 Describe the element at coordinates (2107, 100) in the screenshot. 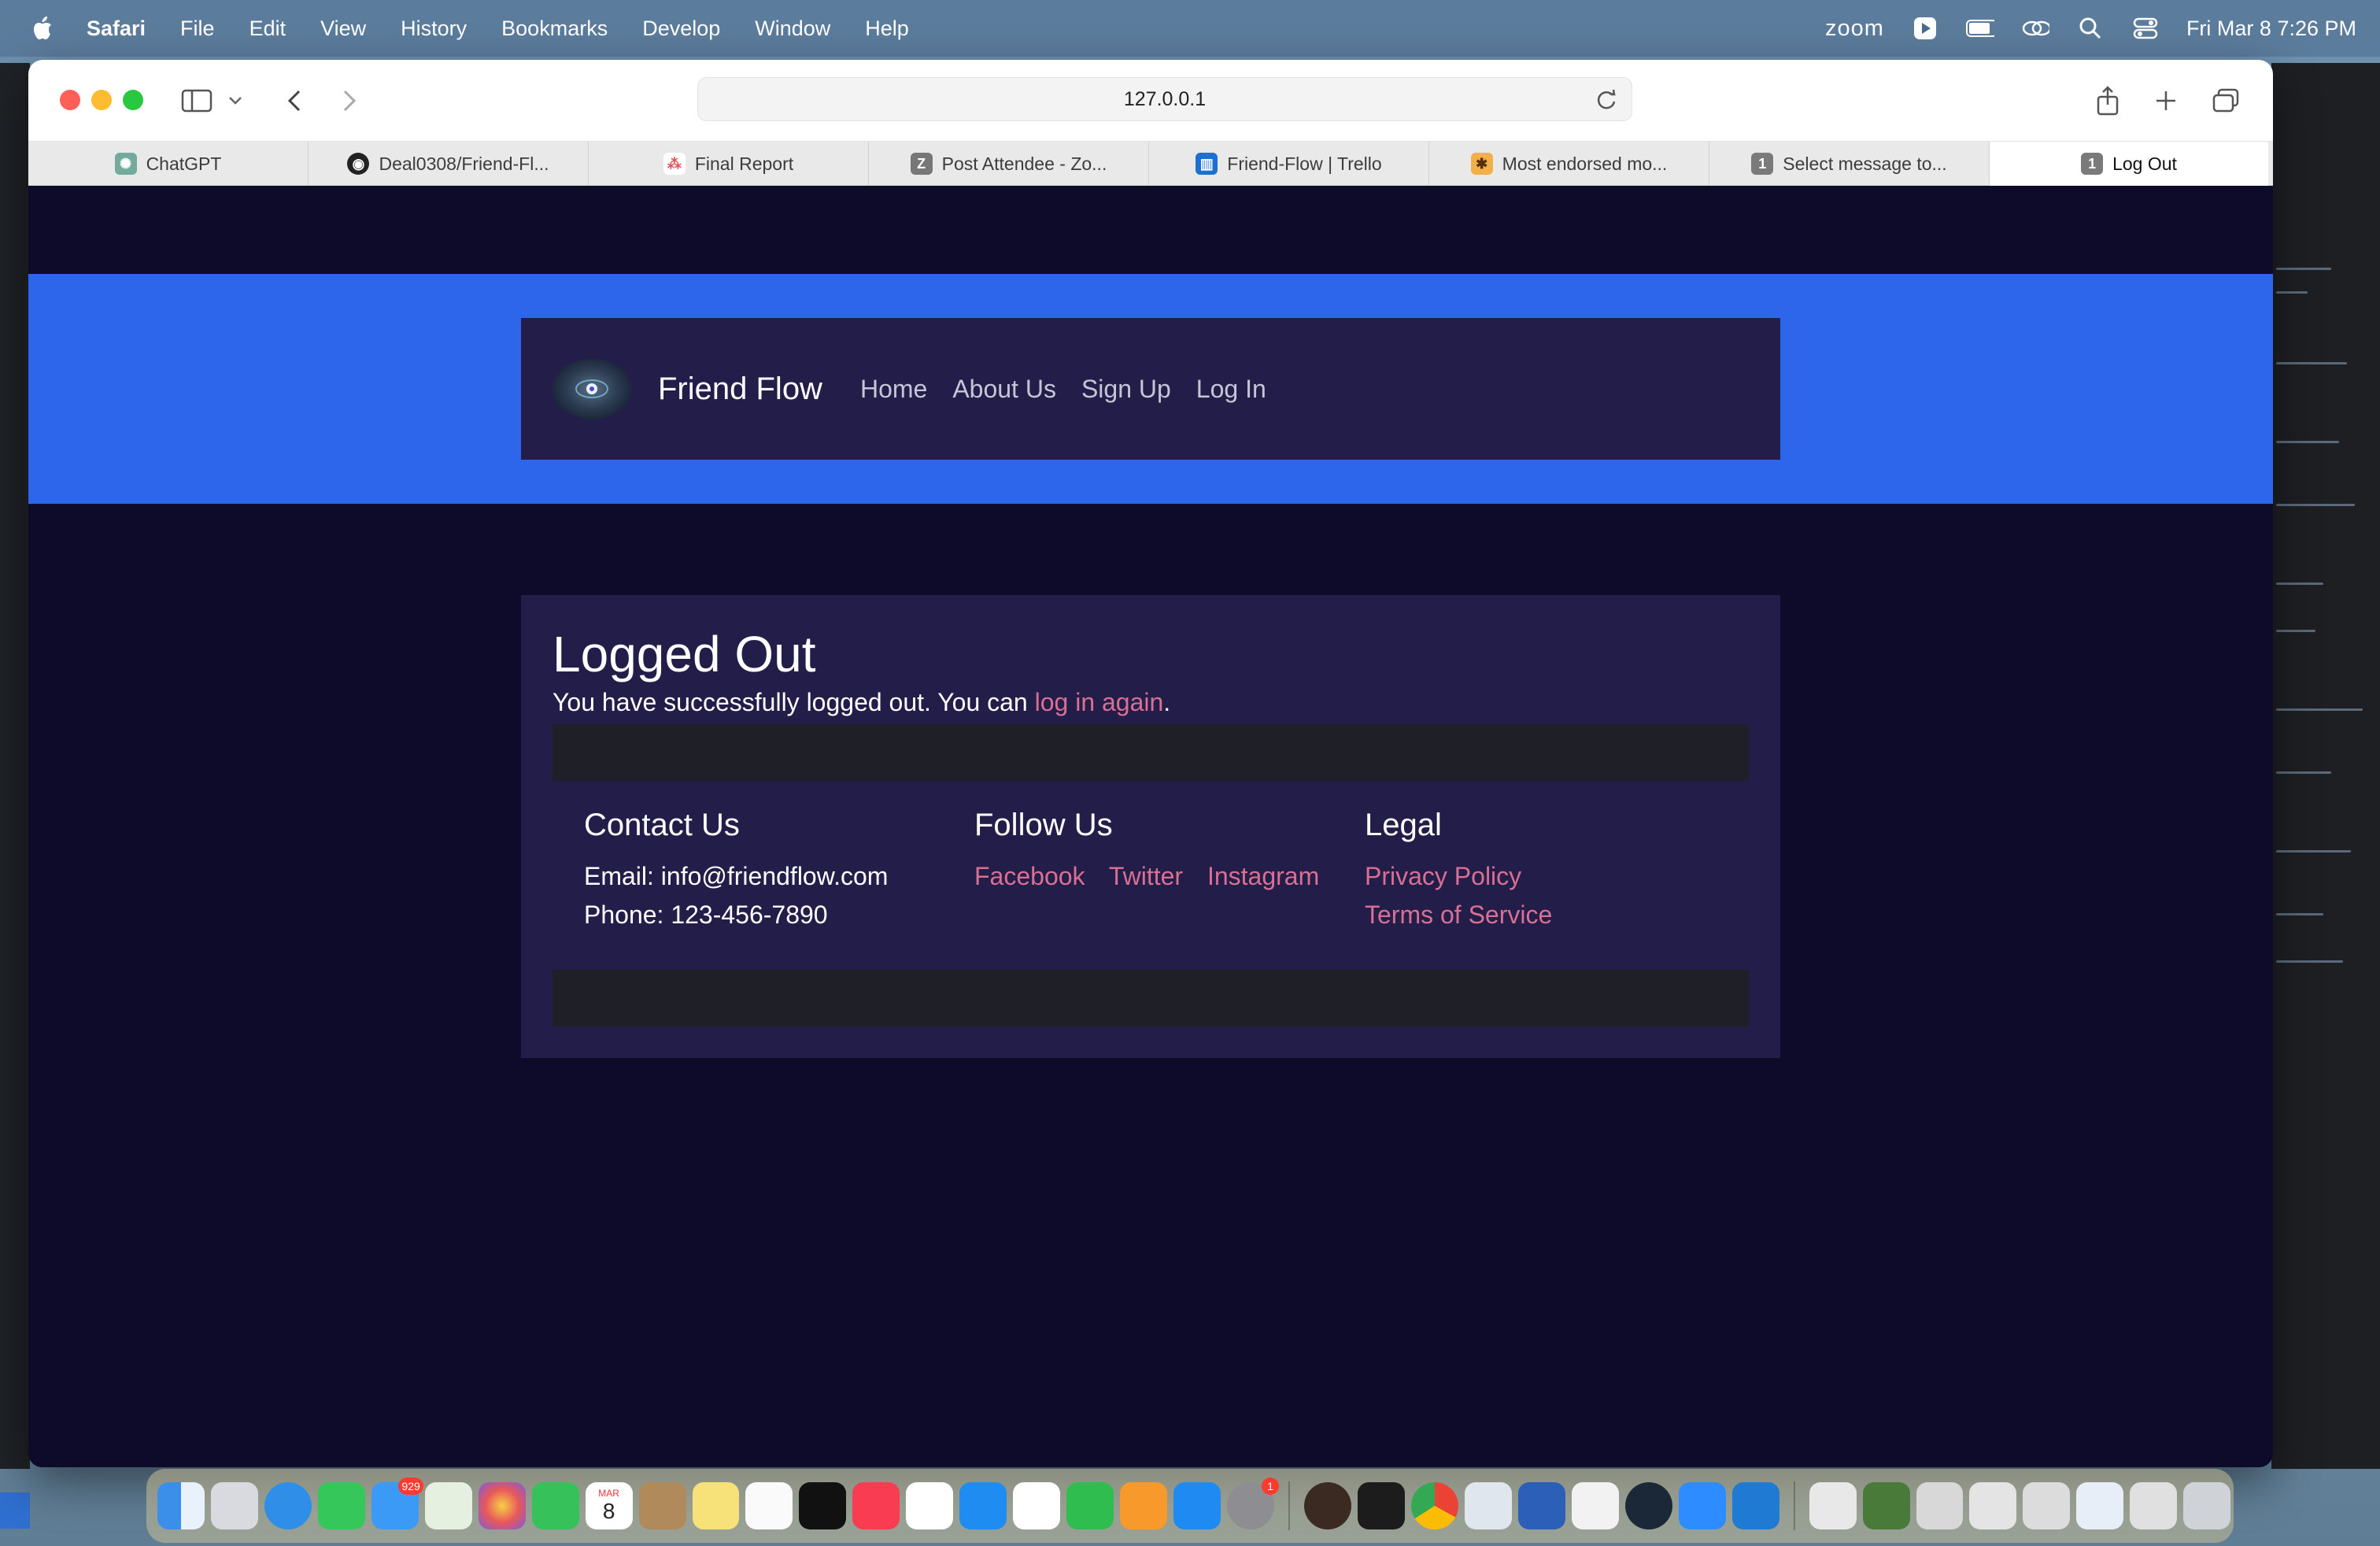

I see `share-icon` at that location.